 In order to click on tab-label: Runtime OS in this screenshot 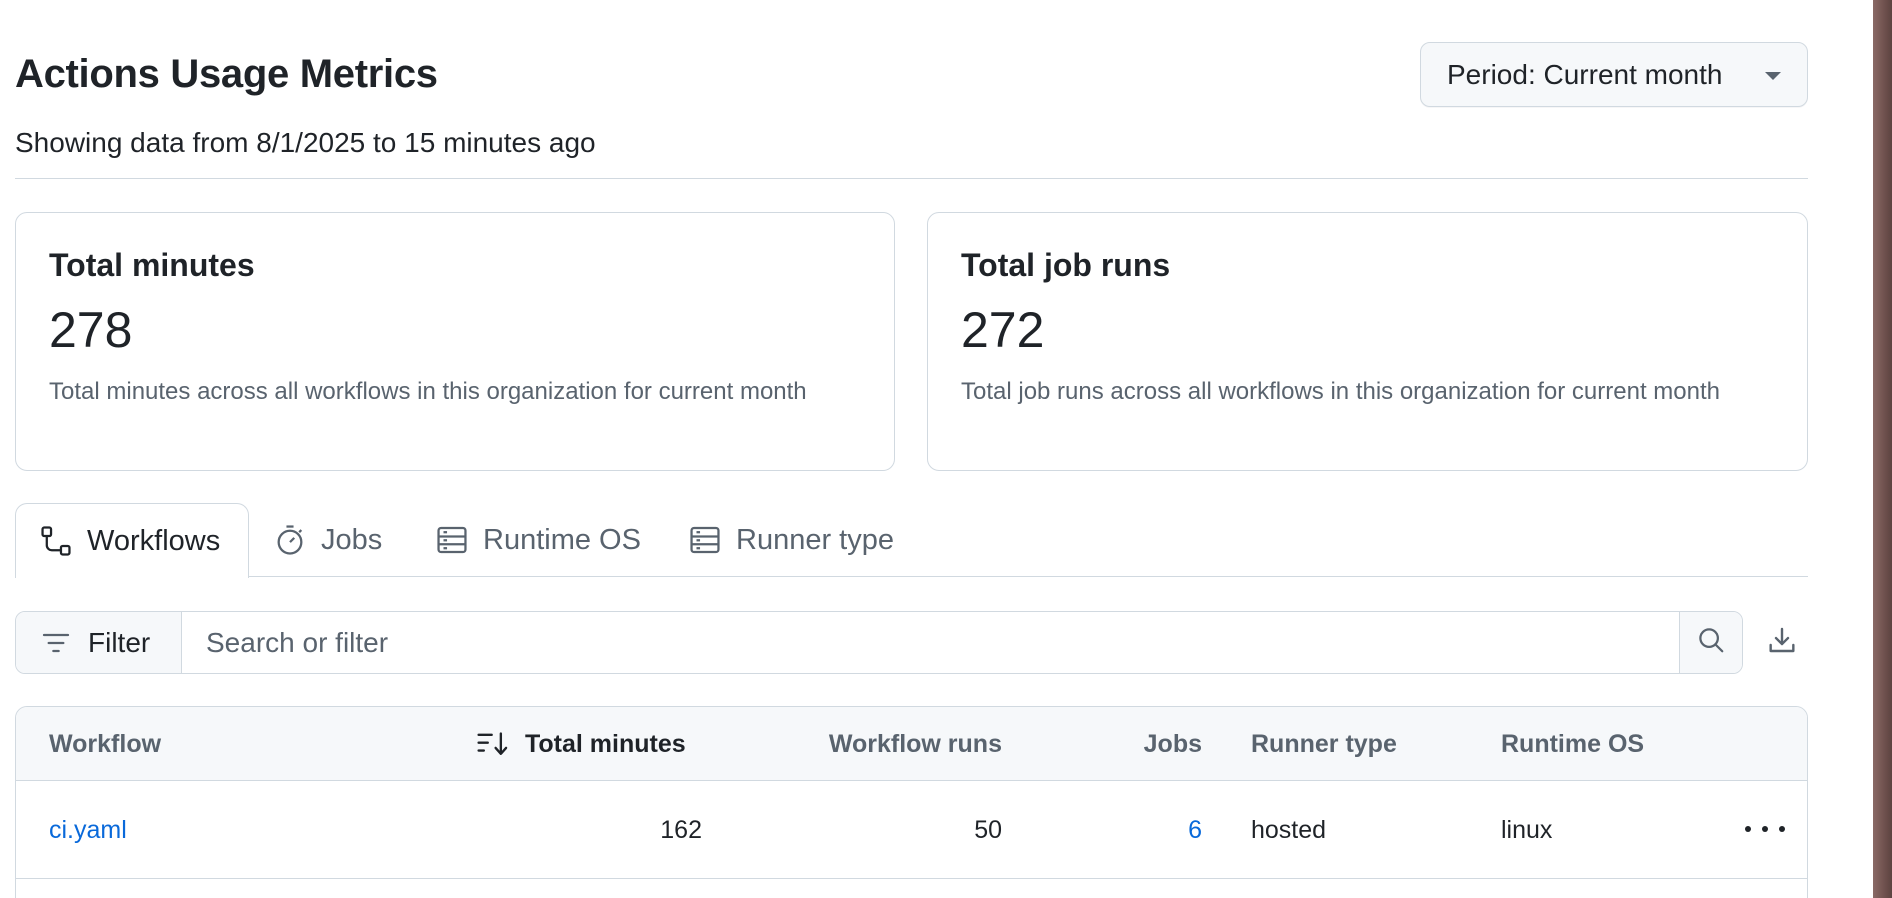, I will do `click(562, 539)`.